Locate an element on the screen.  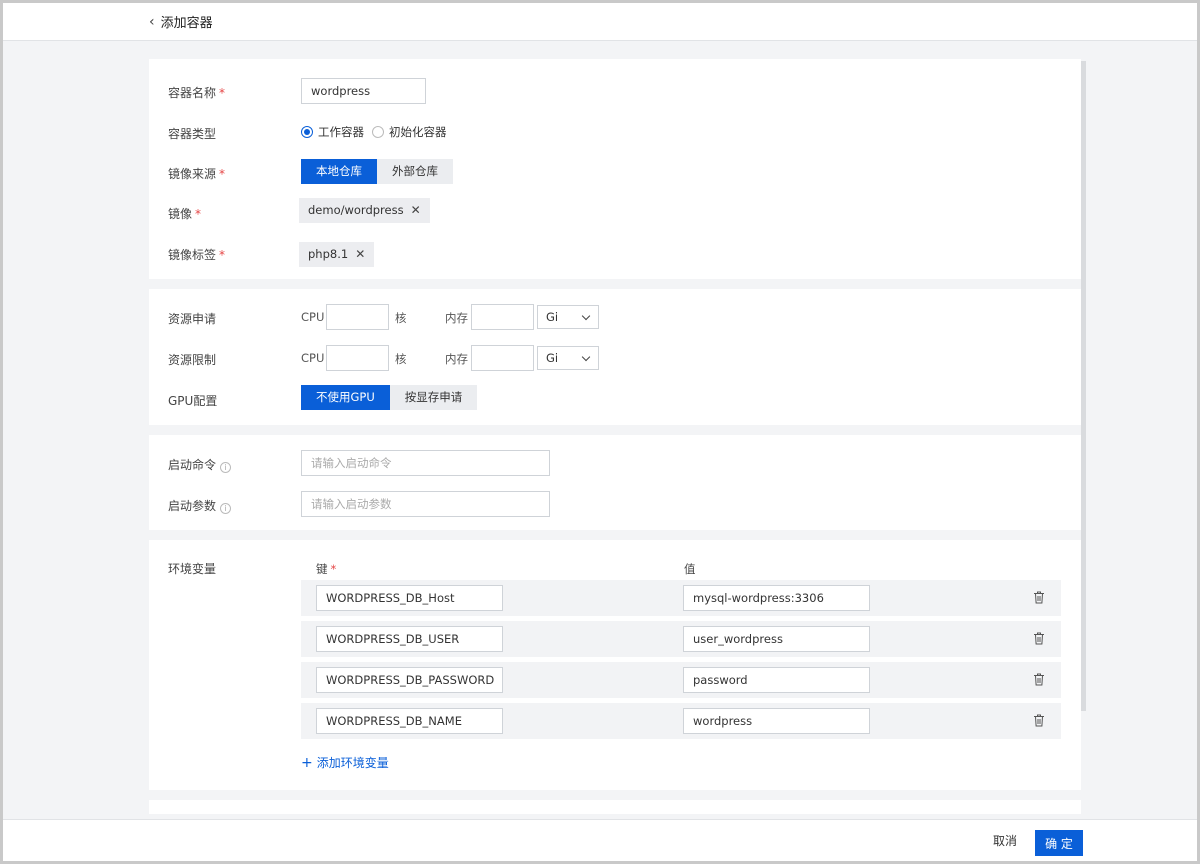
radio-checked-icon is located at coordinates (307, 132).